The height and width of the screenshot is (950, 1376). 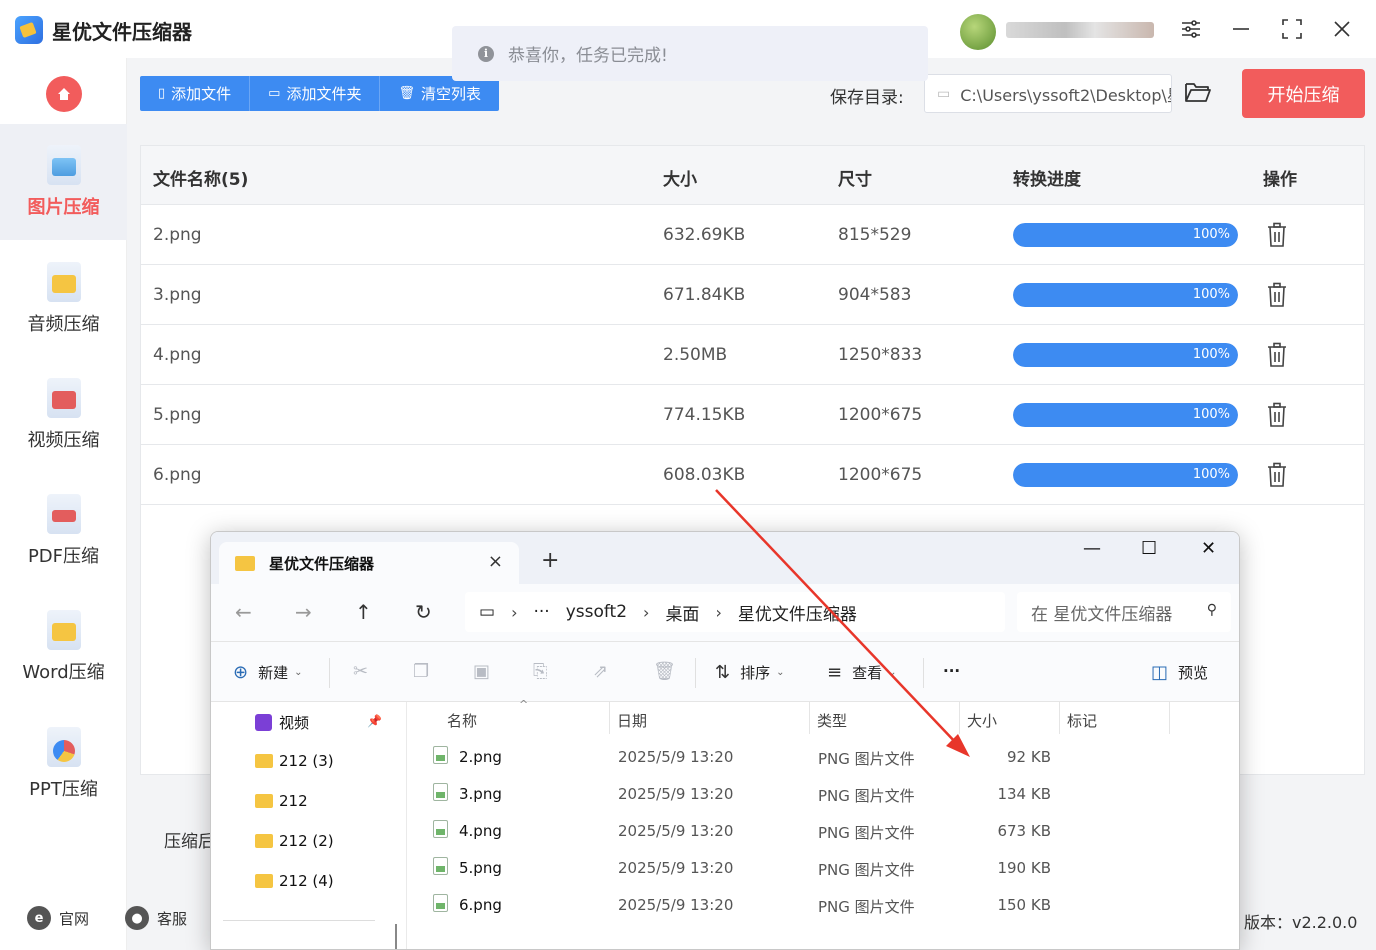 What do you see at coordinates (1024, 868) in the screenshot?
I see `file-size: 190 KB` at bounding box center [1024, 868].